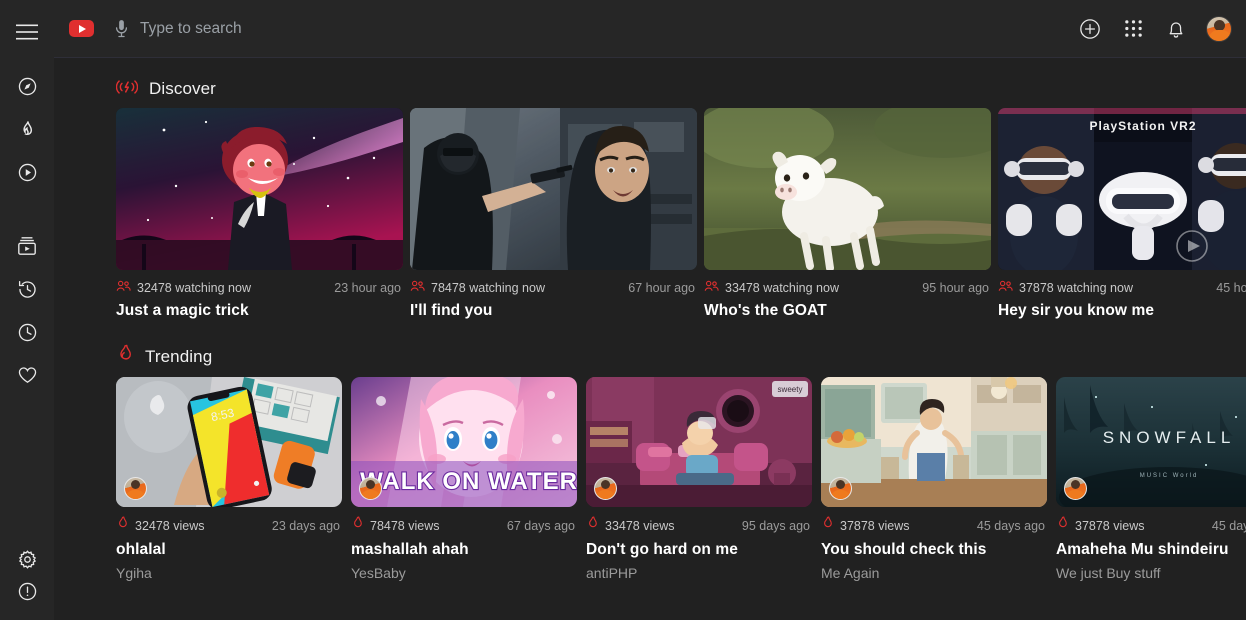 This screenshot has height=620, width=1246. I want to click on discover-card-views: 33478 watching now, so click(782, 288).